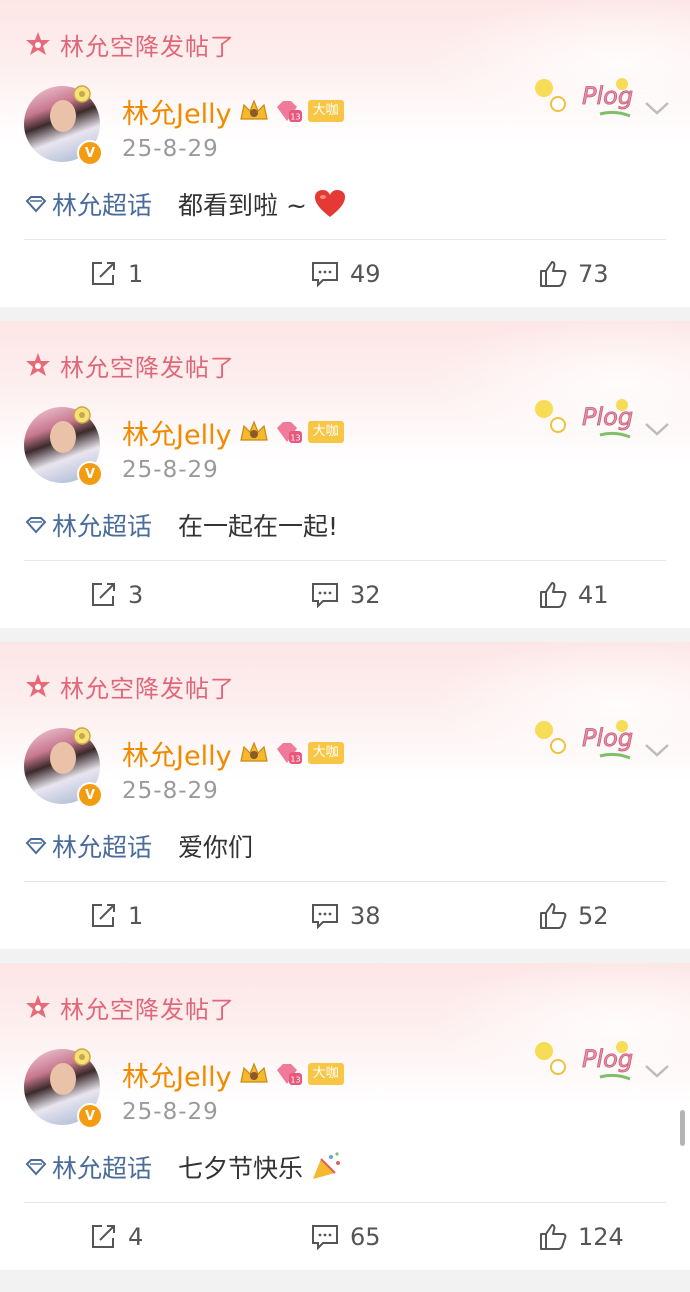  I want to click on like-count: 73, so click(593, 274).